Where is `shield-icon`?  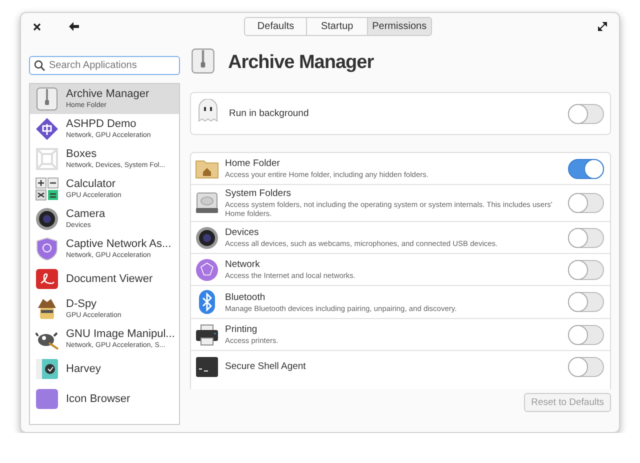 shield-icon is located at coordinates (47, 249).